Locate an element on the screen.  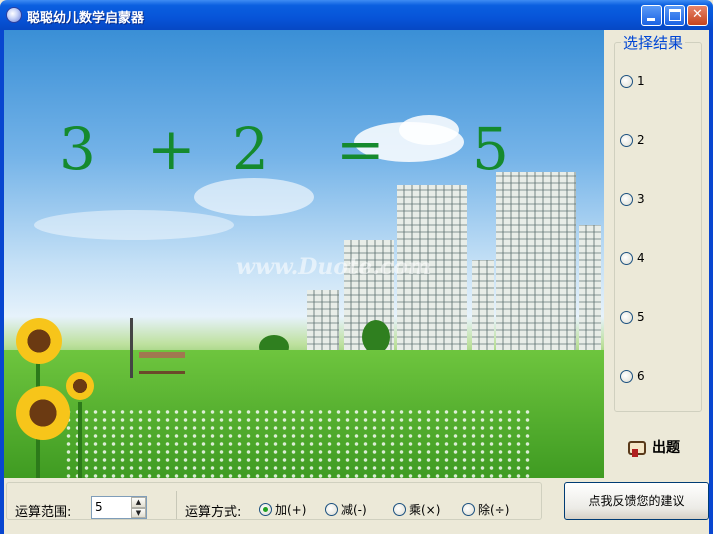
choices-group: 选择结果 1 2 3 4 5 6 is located at coordinates (658, 222).